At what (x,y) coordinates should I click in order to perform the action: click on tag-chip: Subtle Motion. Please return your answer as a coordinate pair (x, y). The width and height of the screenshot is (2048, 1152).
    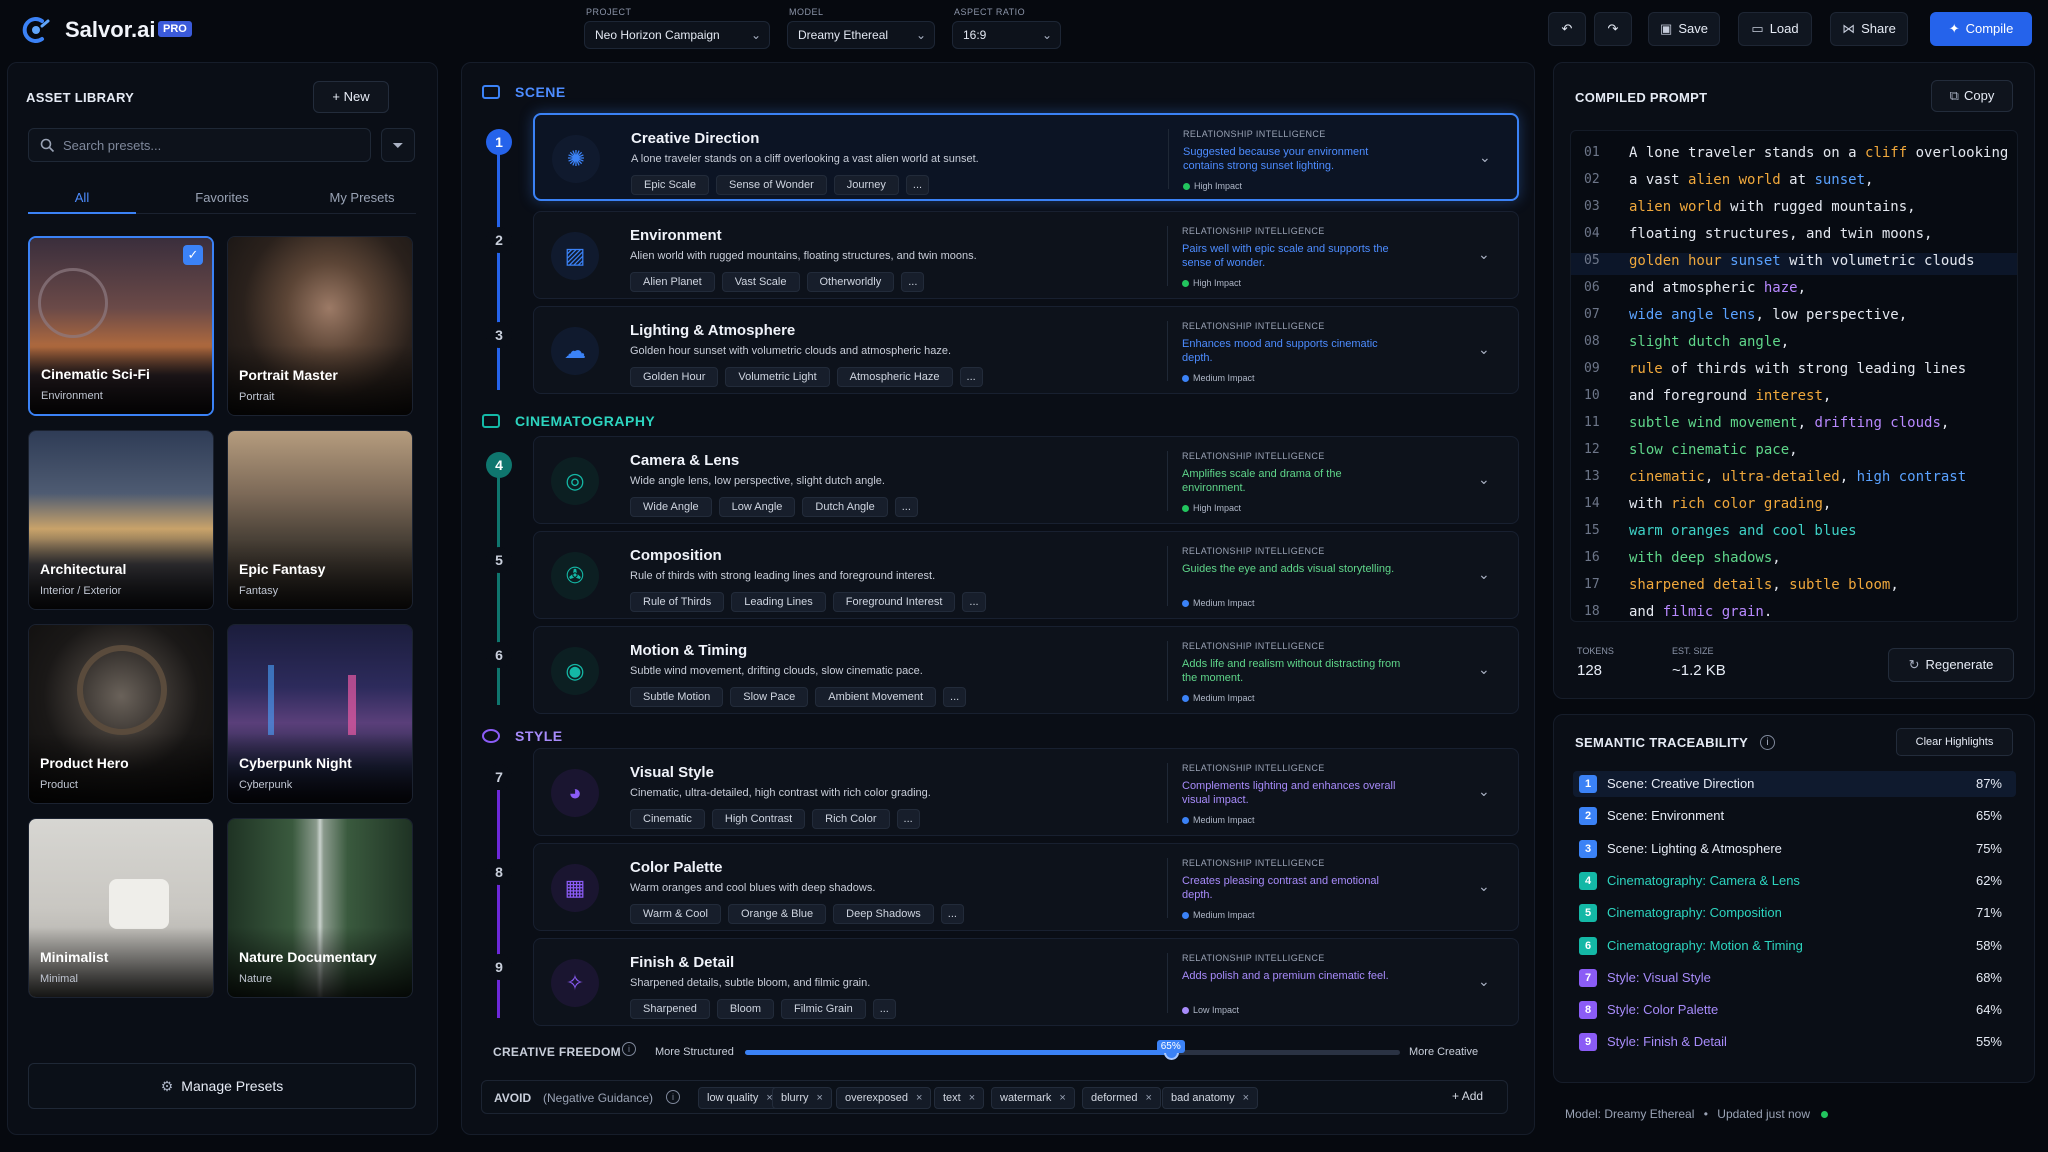
    Looking at the image, I should click on (677, 697).